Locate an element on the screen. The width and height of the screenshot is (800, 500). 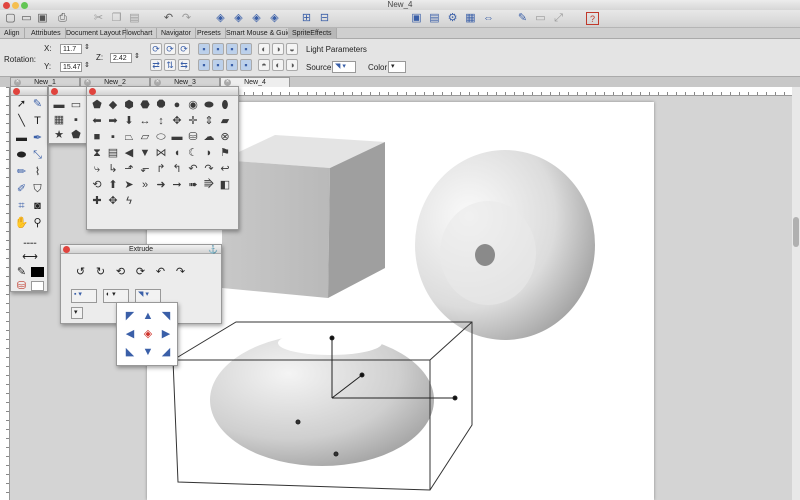
pentagon-shape-icon: ⬟ is located at coordinates (97, 105).